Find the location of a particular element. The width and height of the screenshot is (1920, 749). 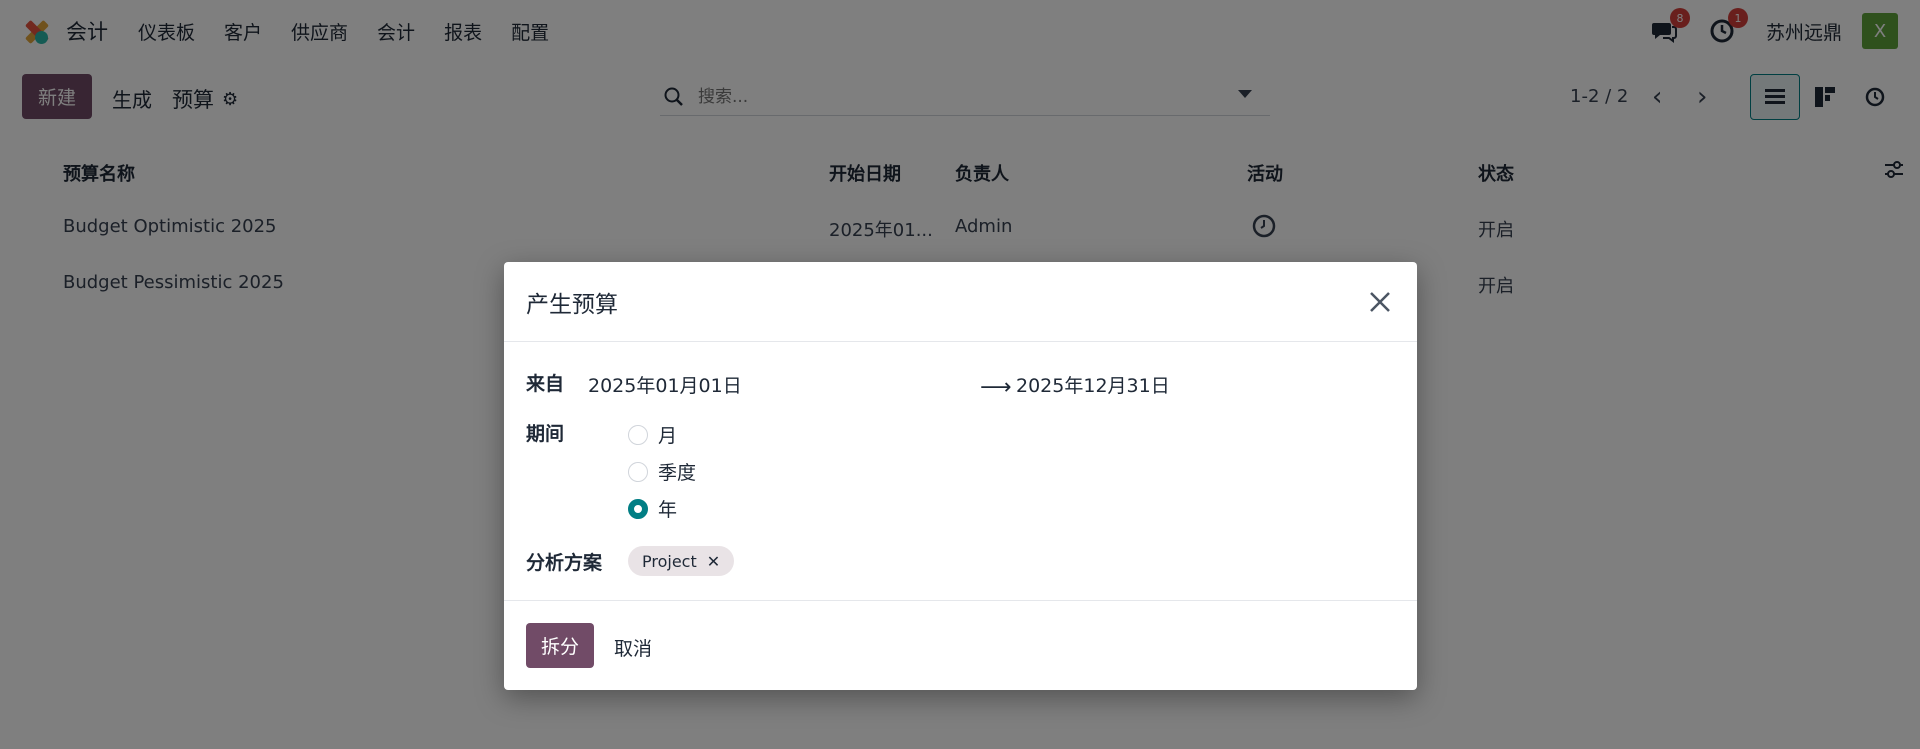

period-option-quarter: 季度 is located at coordinates (662, 471).